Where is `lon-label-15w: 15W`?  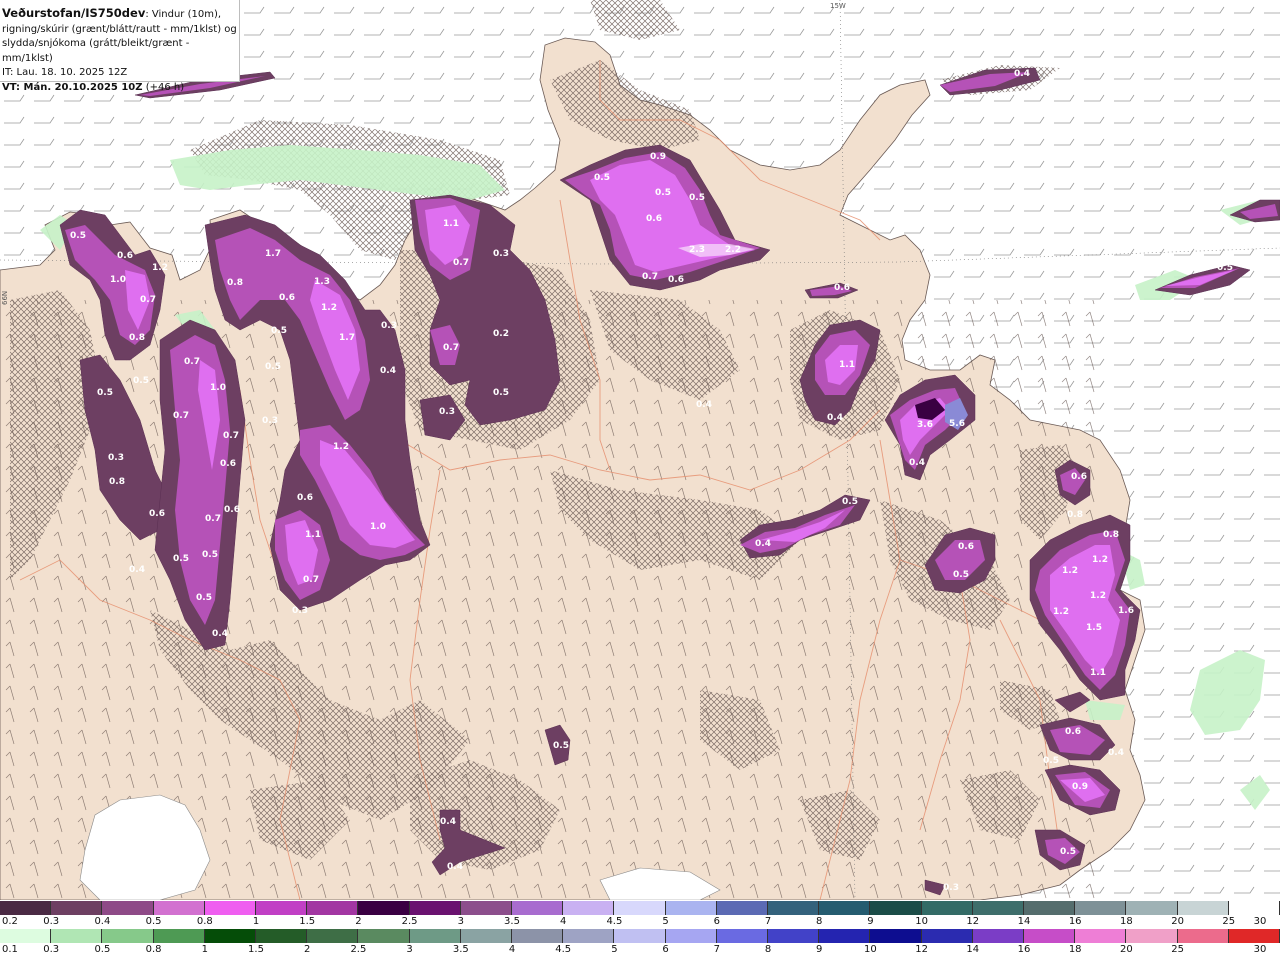
lon-label-15w: 15W is located at coordinates (838, 6).